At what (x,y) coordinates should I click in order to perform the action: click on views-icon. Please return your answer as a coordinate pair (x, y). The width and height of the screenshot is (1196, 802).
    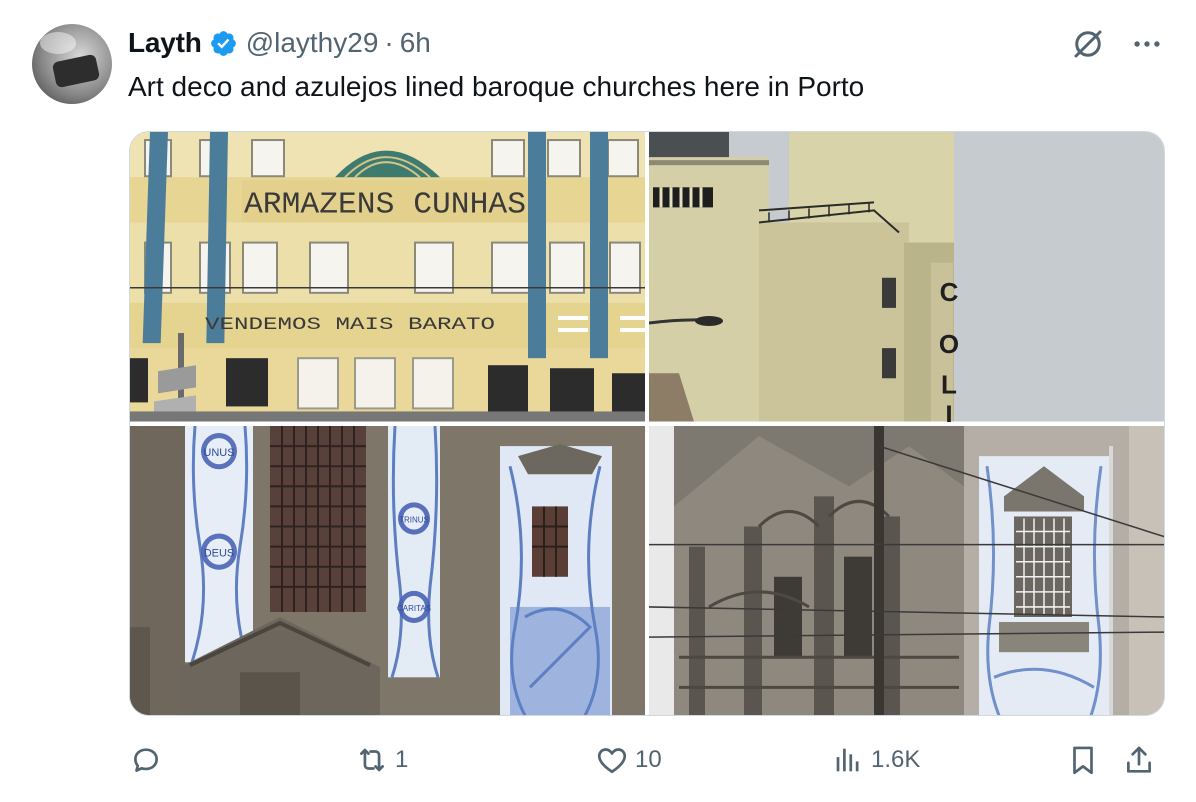
    Looking at the image, I should click on (847, 760).